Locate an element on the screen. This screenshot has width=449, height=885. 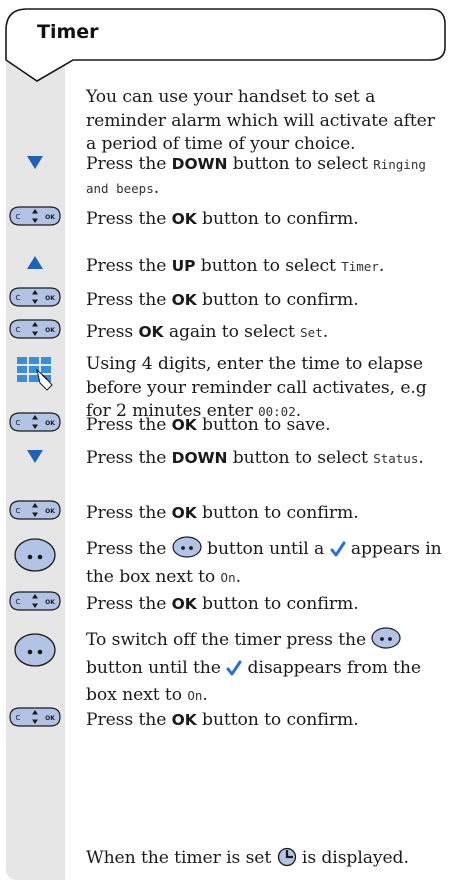
step-text-post: button to save. is located at coordinates (263, 425).